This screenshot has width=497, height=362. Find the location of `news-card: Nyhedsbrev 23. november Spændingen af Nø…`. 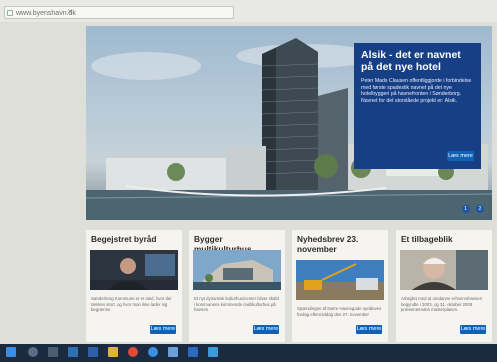

news-card: Nyhedsbrev 23. november Spændingen af Nø… is located at coordinates (340, 286).